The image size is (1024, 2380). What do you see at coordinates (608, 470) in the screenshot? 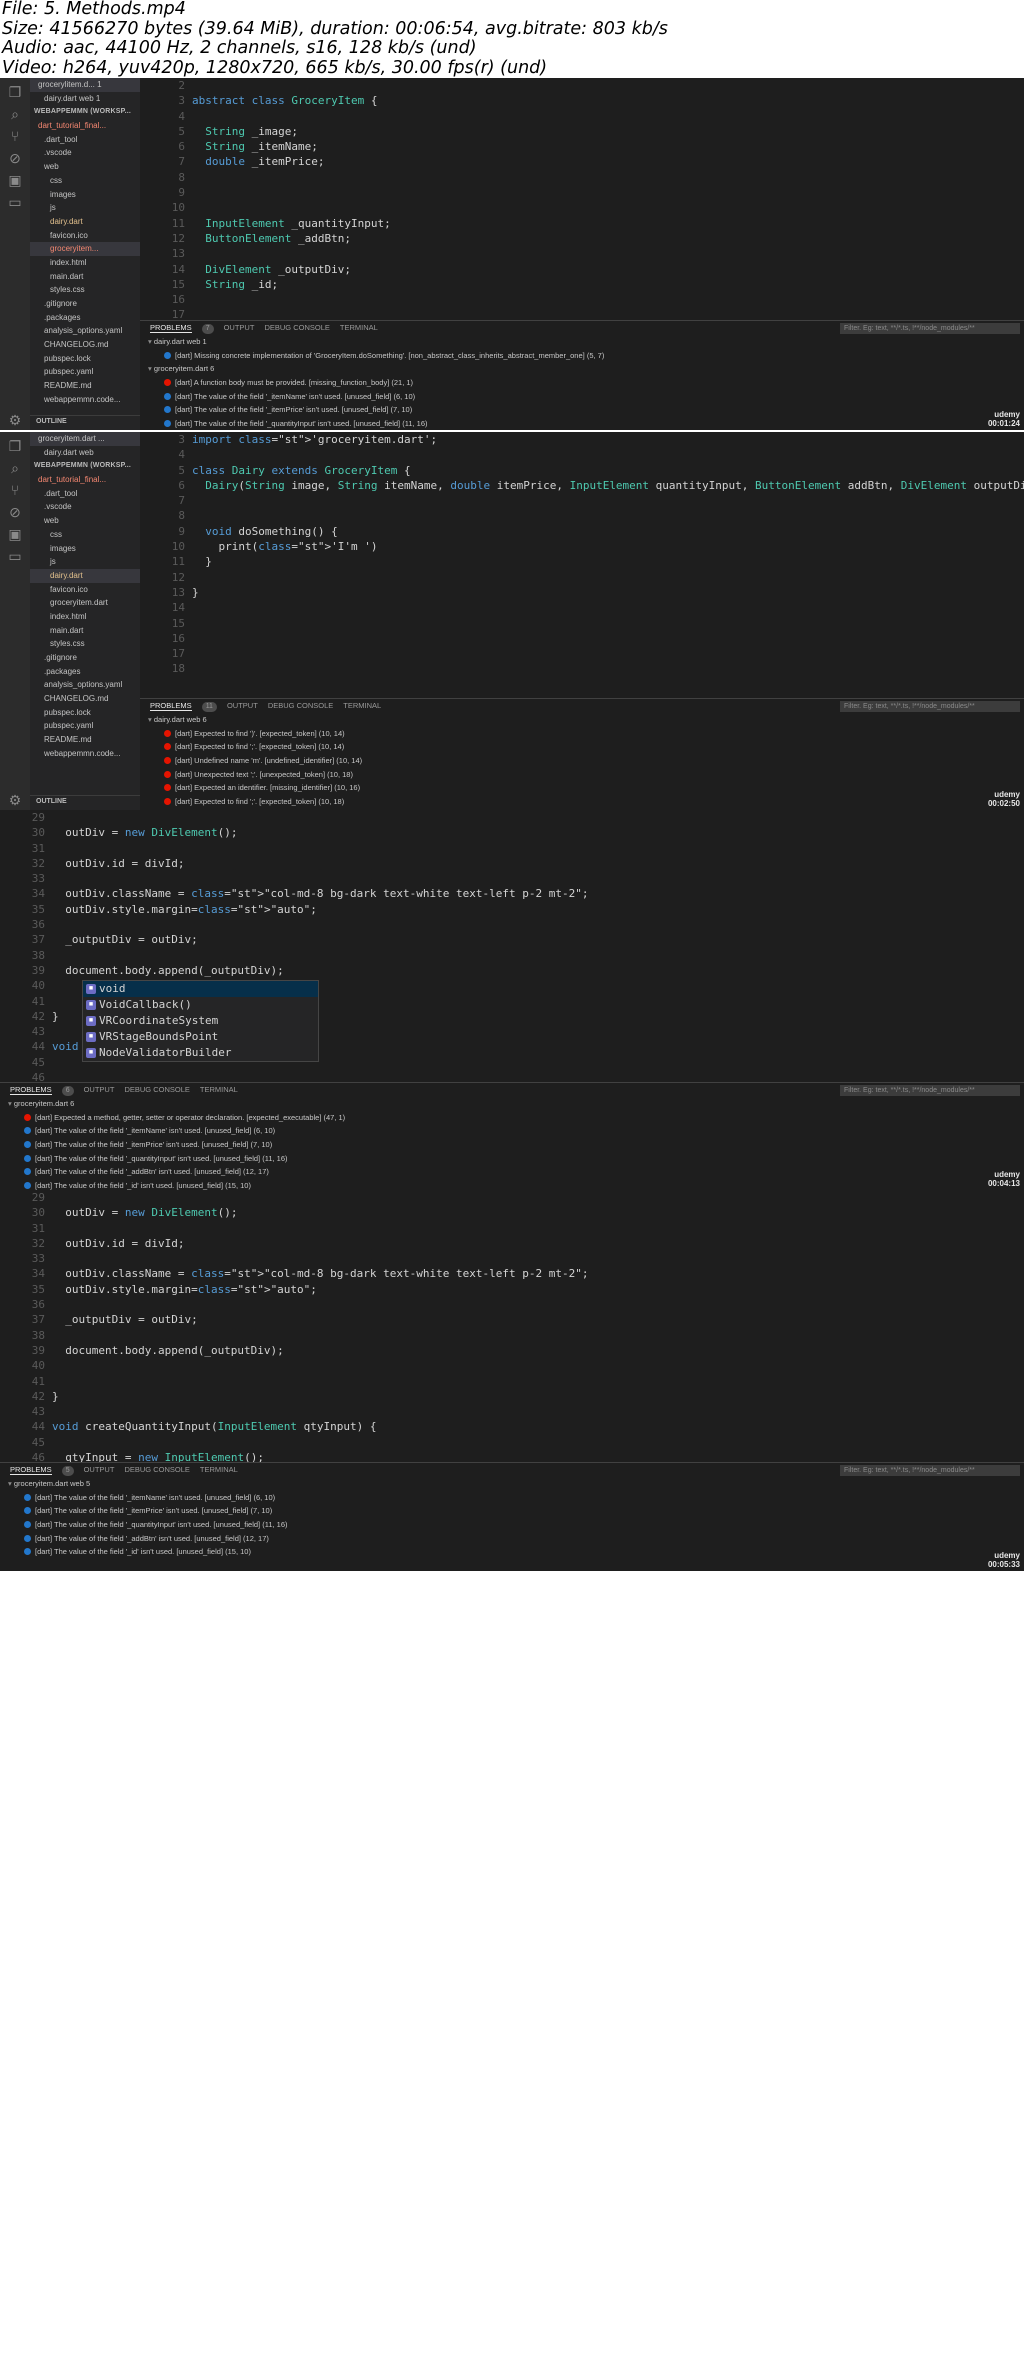
I see `code-line: class Dairy extends GroceryItem {` at bounding box center [608, 470].